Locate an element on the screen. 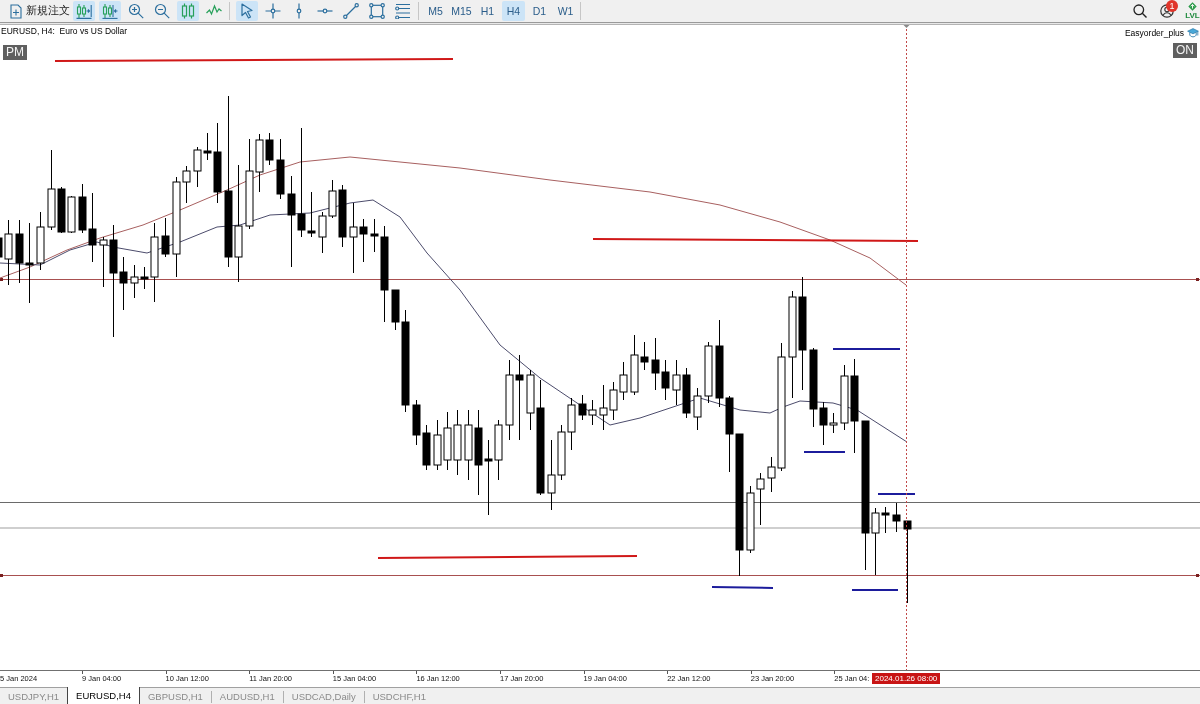 The width and height of the screenshot is (1200, 704). timeframe-button: M15 is located at coordinates (461, 11).